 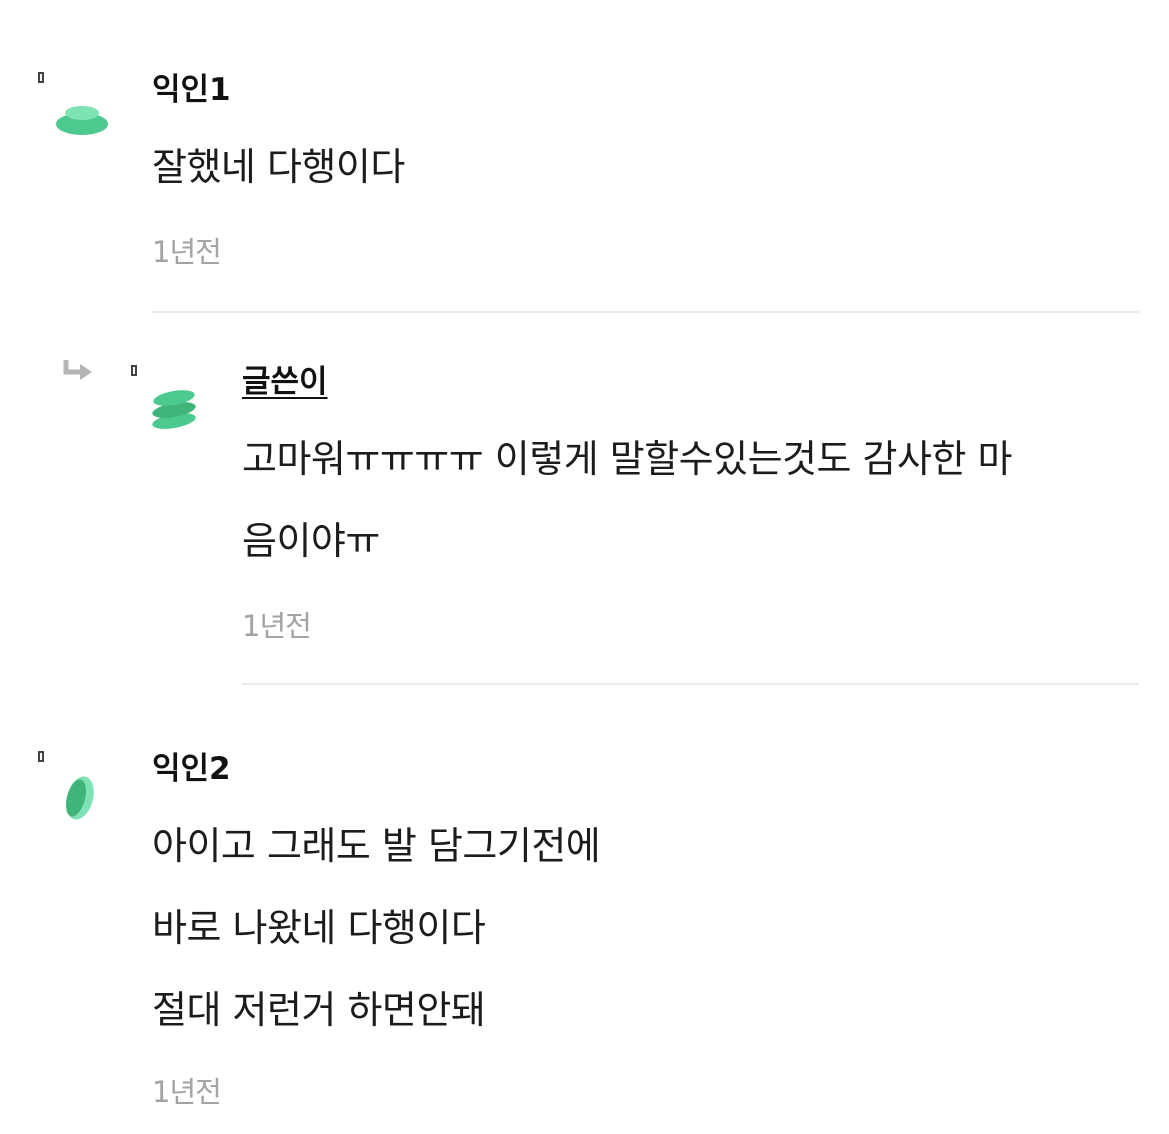 I want to click on comment-line: 잘했네 다행이다, so click(x=278, y=167).